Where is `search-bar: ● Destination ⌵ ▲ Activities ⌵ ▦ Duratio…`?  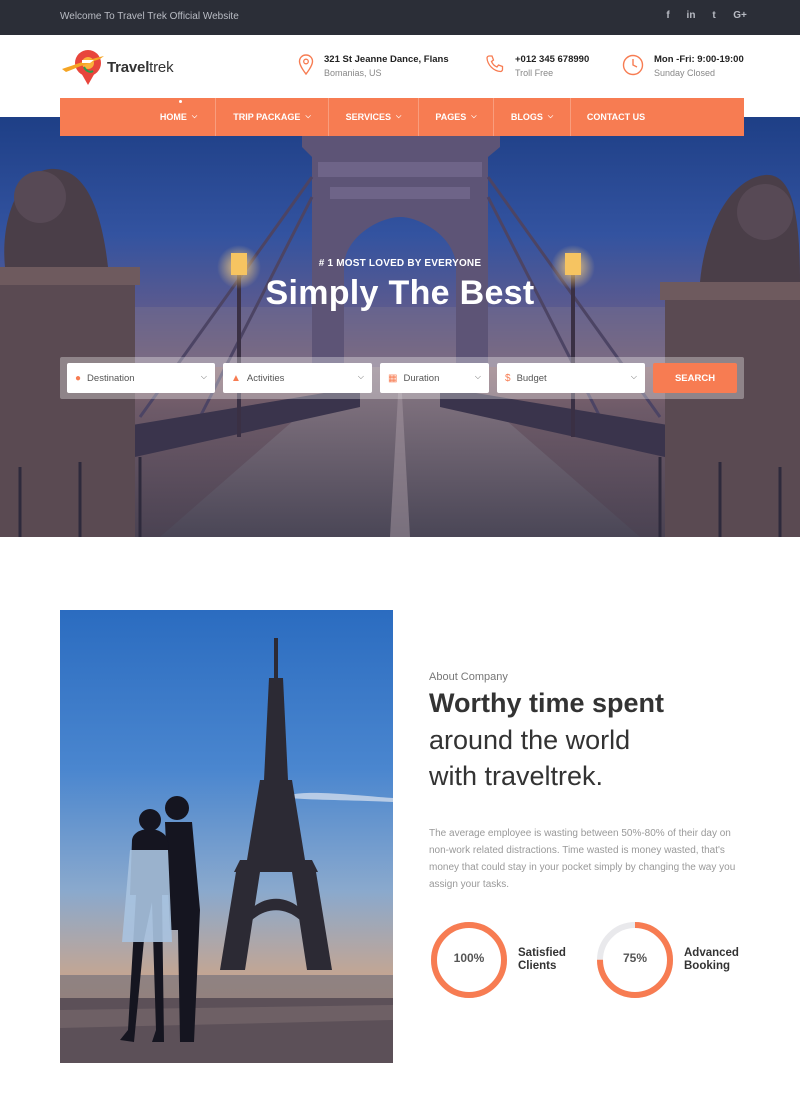 search-bar: ● Destination ⌵ ▲ Activities ⌵ ▦ Duratio… is located at coordinates (402, 378).